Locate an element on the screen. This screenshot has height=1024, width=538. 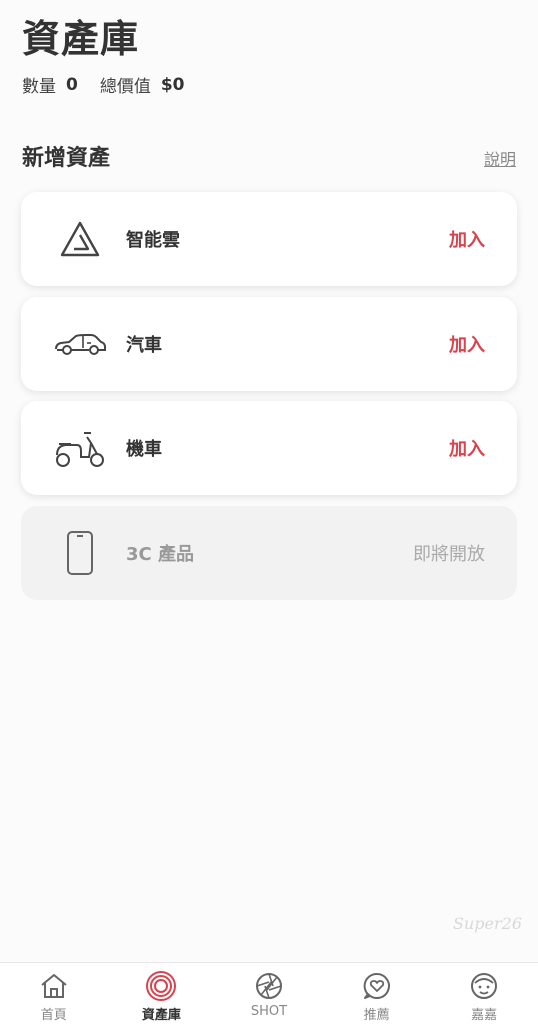
coming-soon-label: 即將開放 is located at coordinates (449, 554).